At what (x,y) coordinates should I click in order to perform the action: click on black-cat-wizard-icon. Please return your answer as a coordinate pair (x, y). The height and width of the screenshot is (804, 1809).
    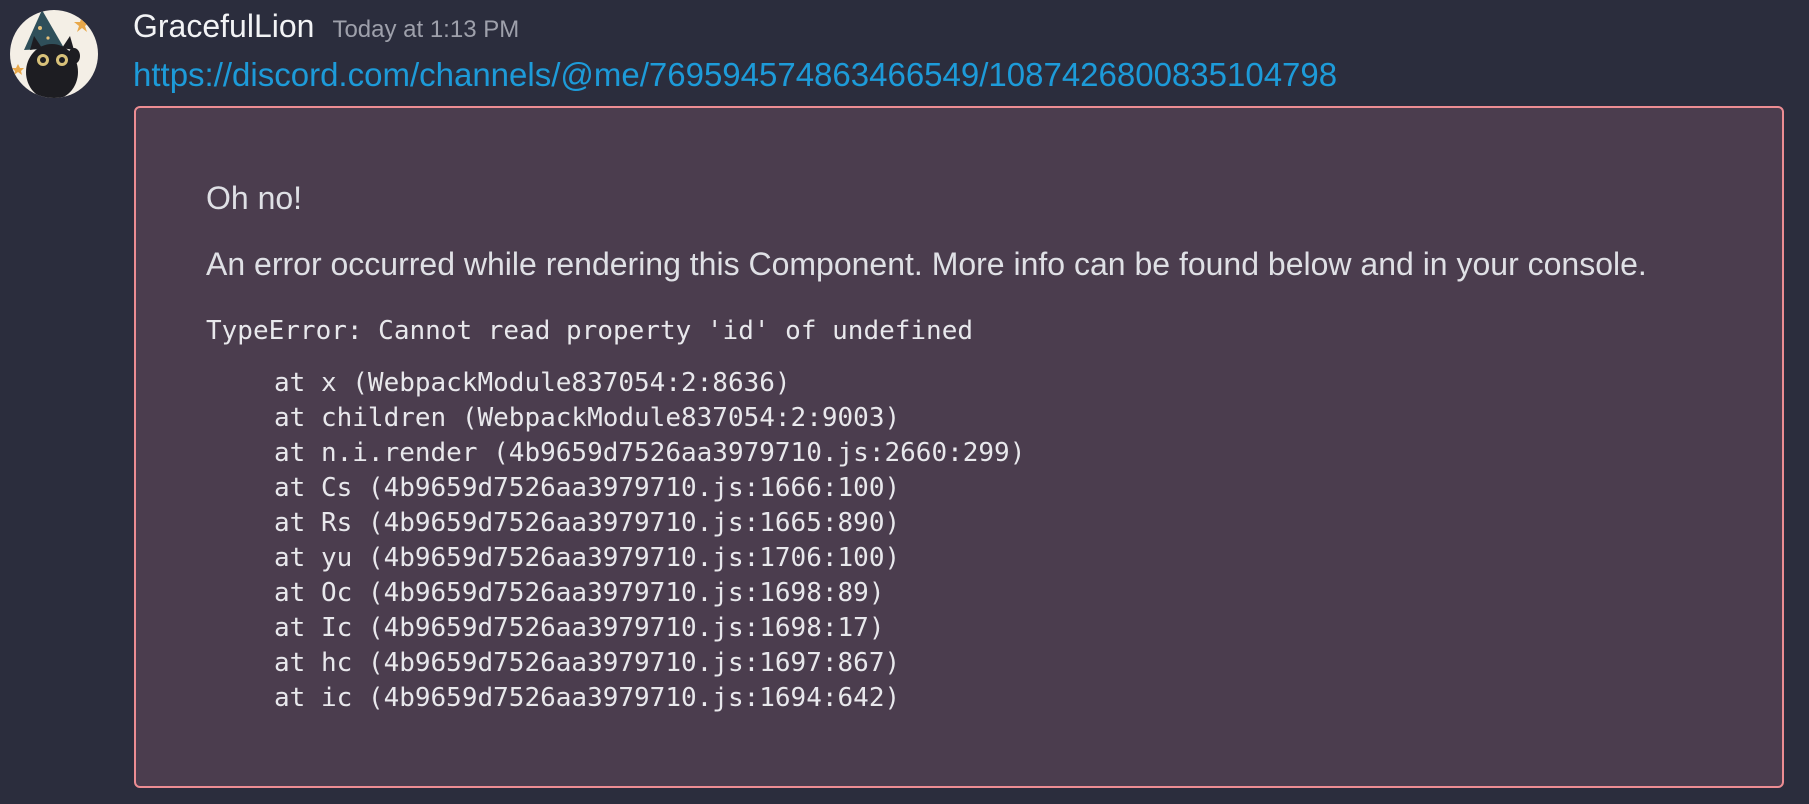
    Looking at the image, I should click on (54, 54).